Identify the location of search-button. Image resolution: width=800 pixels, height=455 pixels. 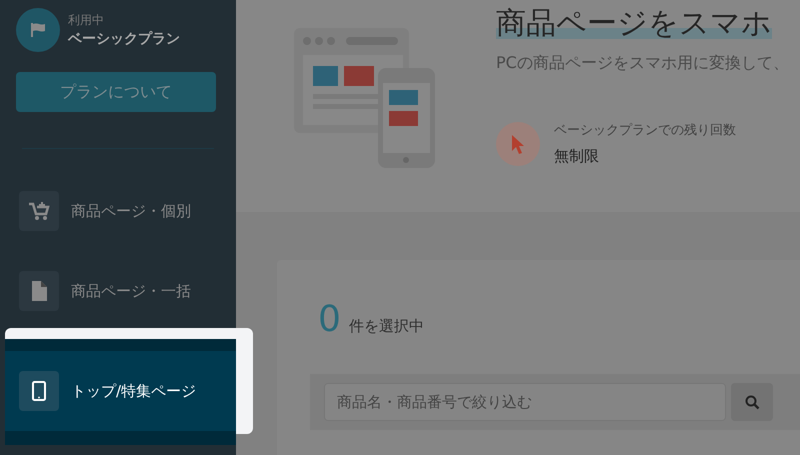
(752, 402).